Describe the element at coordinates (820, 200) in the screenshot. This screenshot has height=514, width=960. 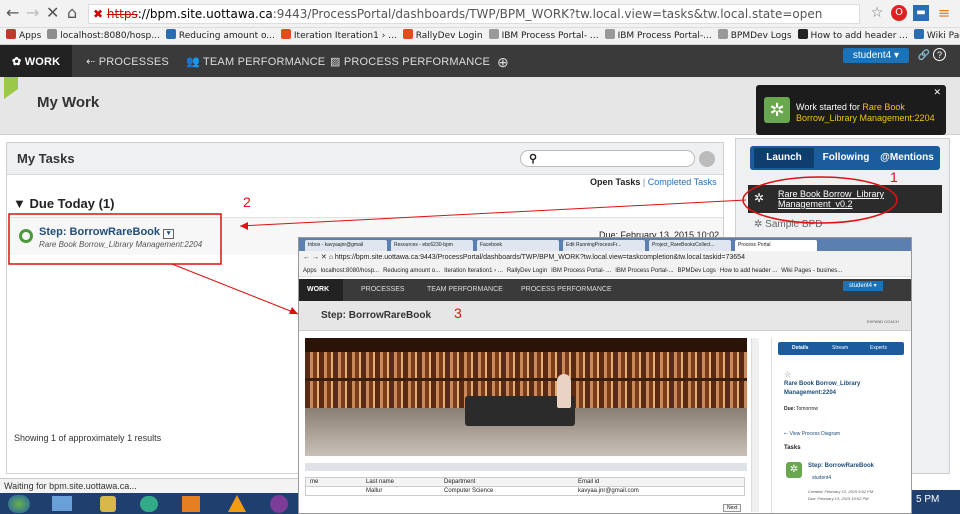
I see `annotation-ellipse` at that location.